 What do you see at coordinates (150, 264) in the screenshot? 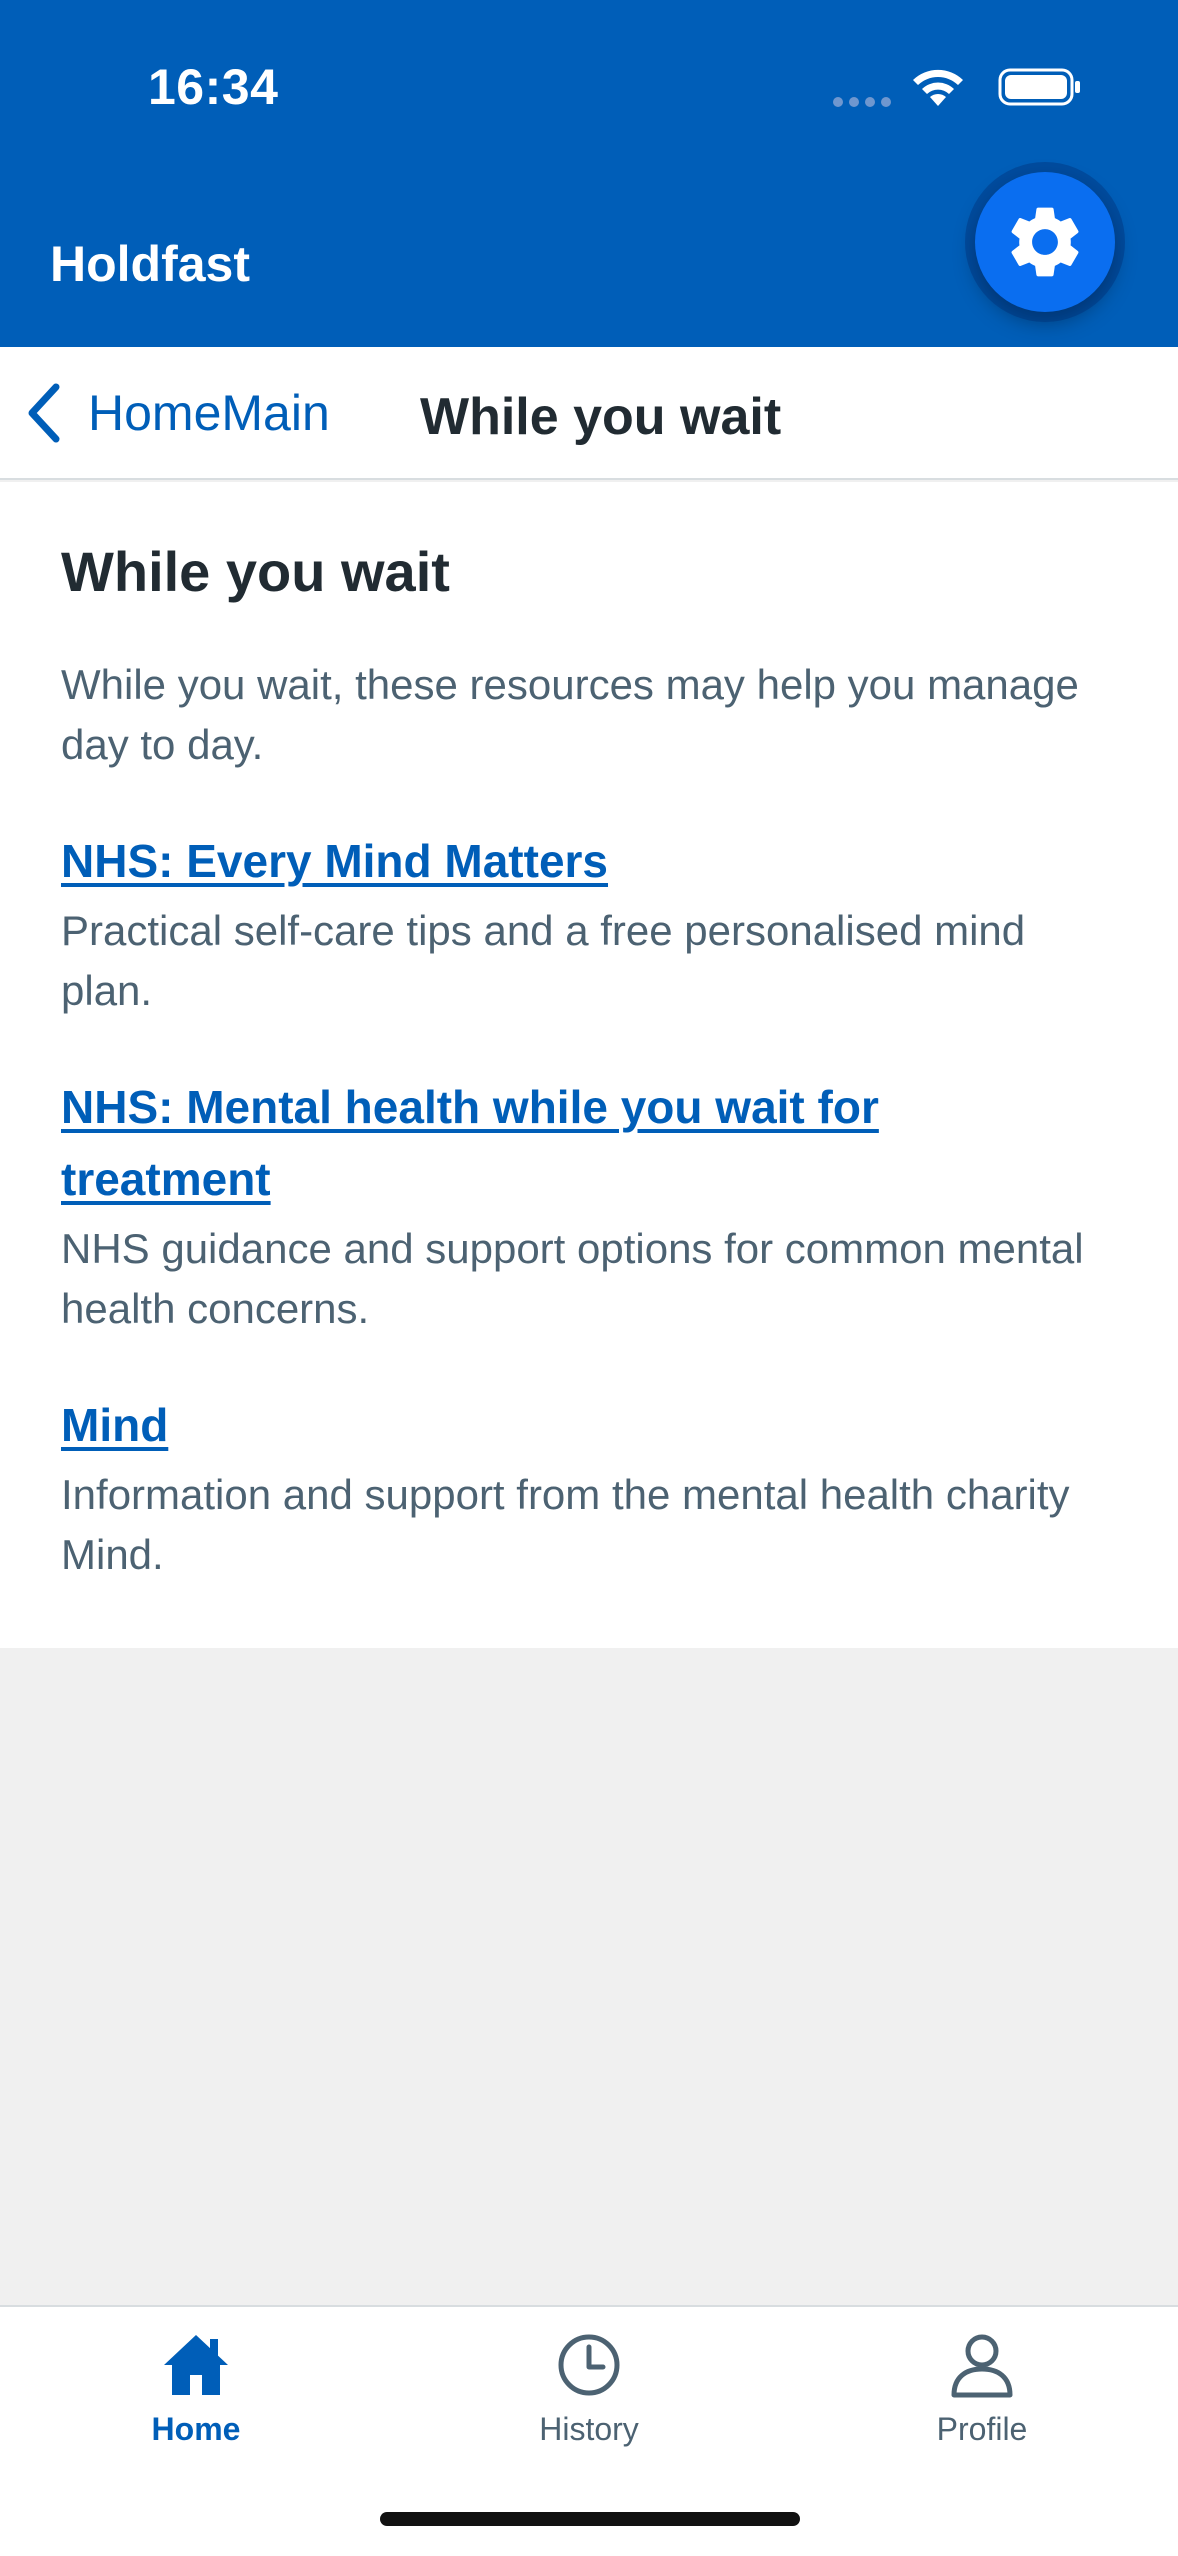
I see `app-title: Holdfast` at bounding box center [150, 264].